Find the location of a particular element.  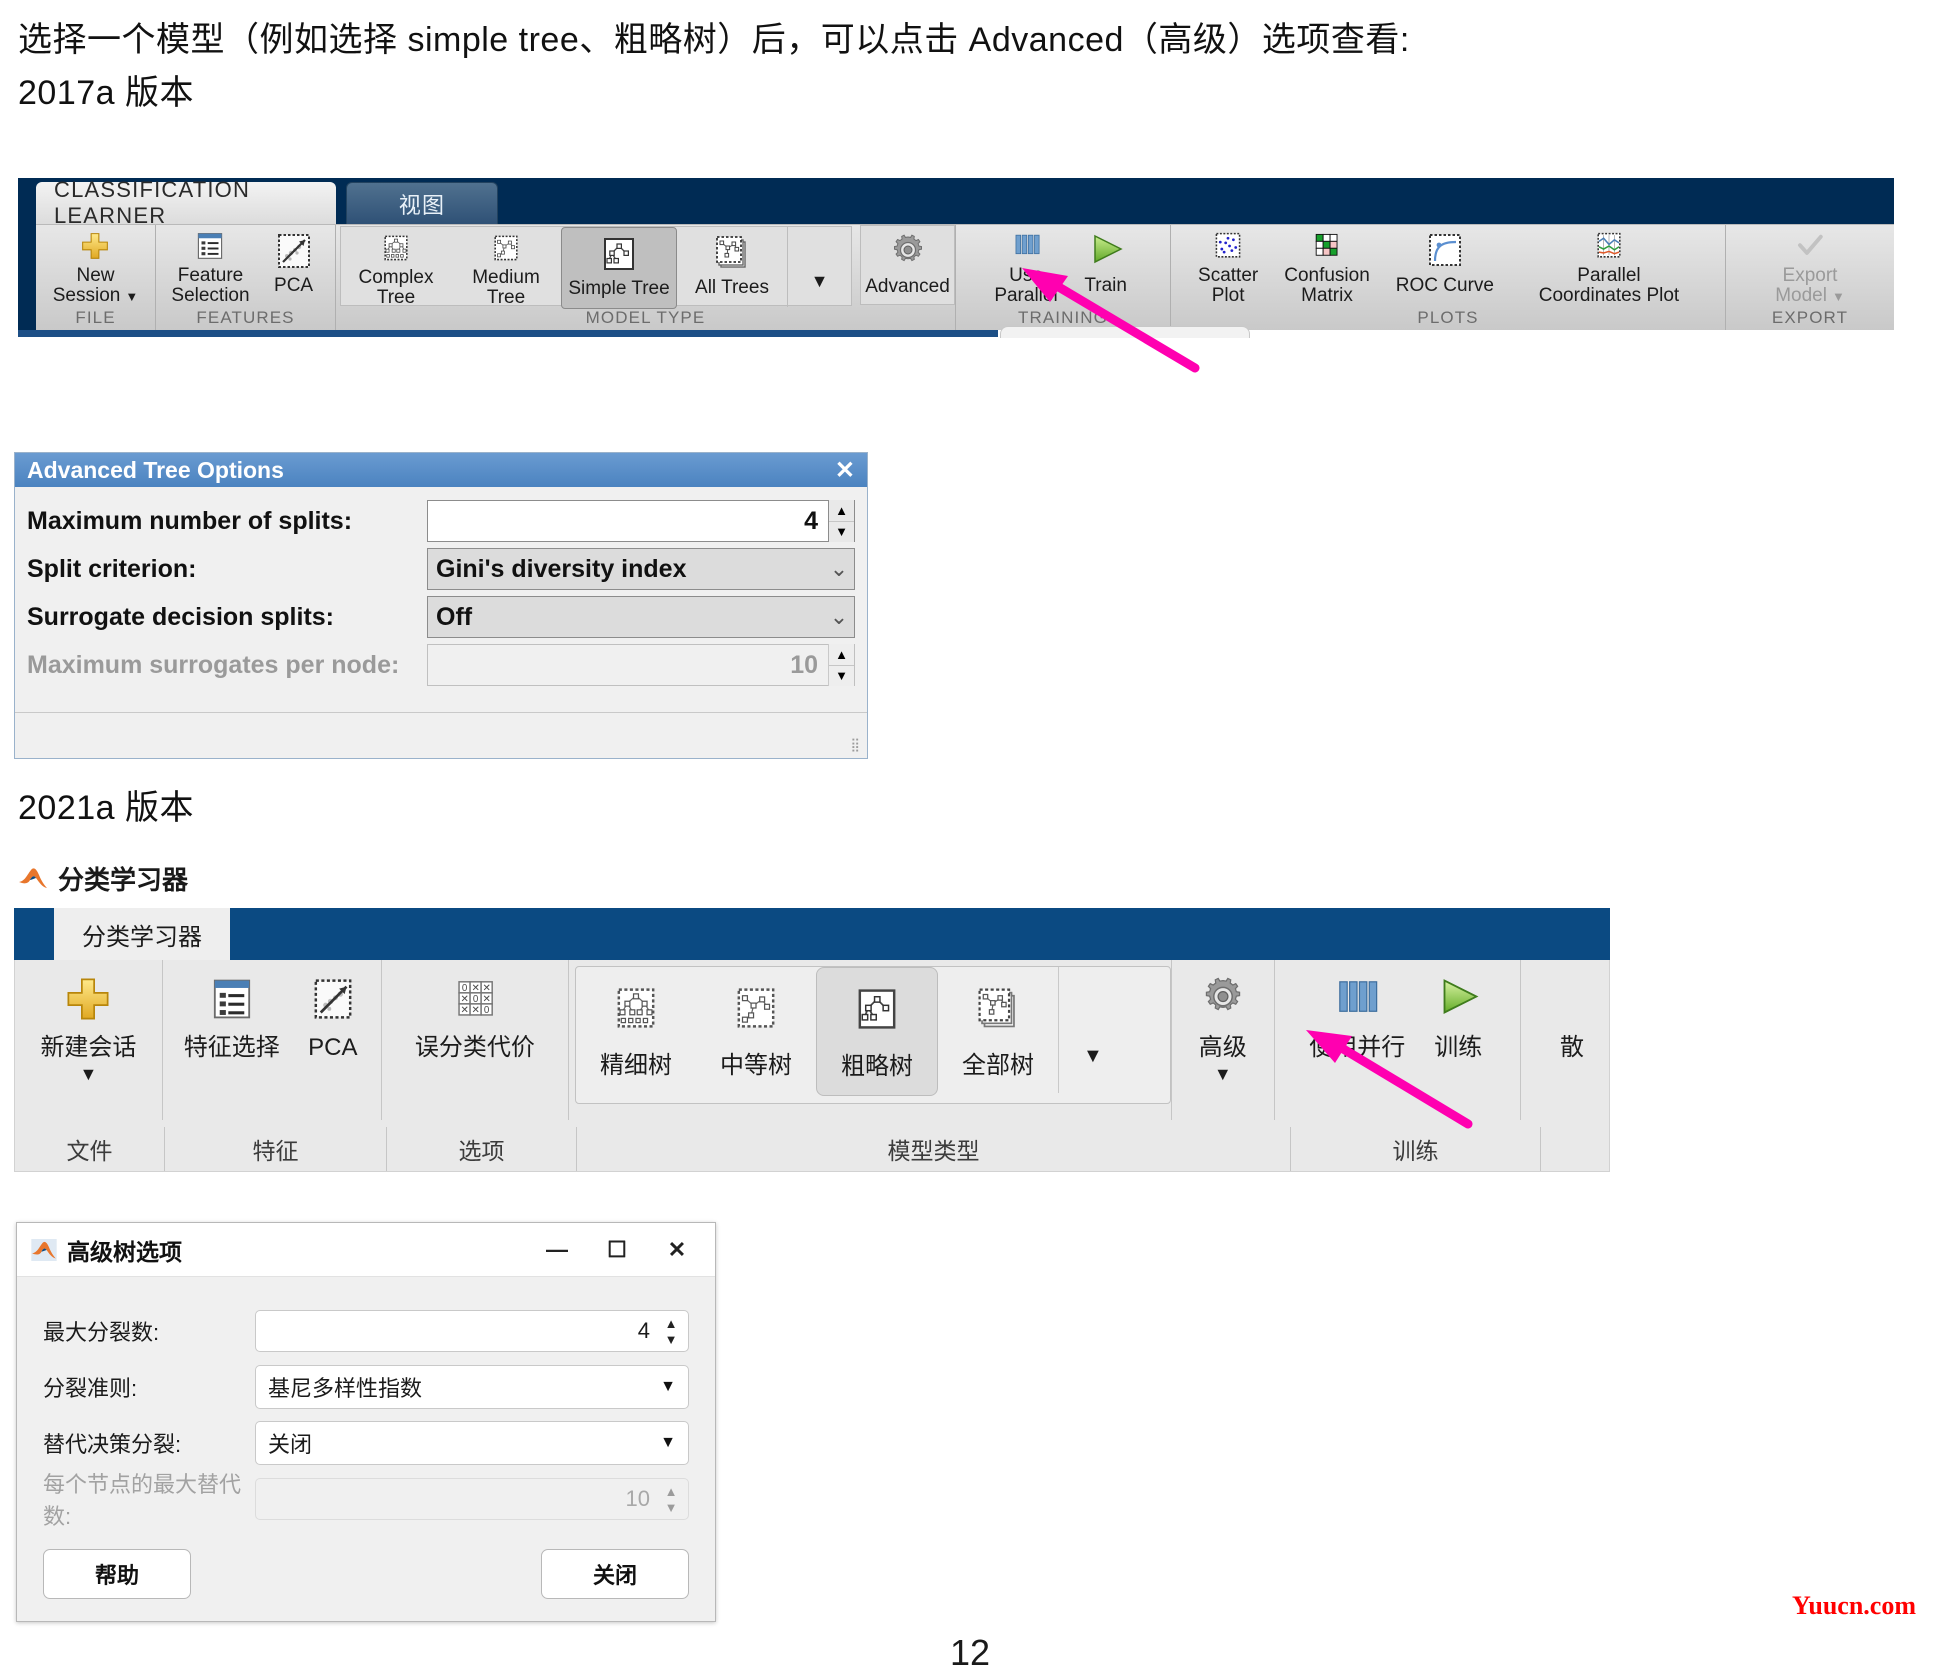

ribbon-group-advanced-2021: 高级 ▼ is located at coordinates (1223, 1040).